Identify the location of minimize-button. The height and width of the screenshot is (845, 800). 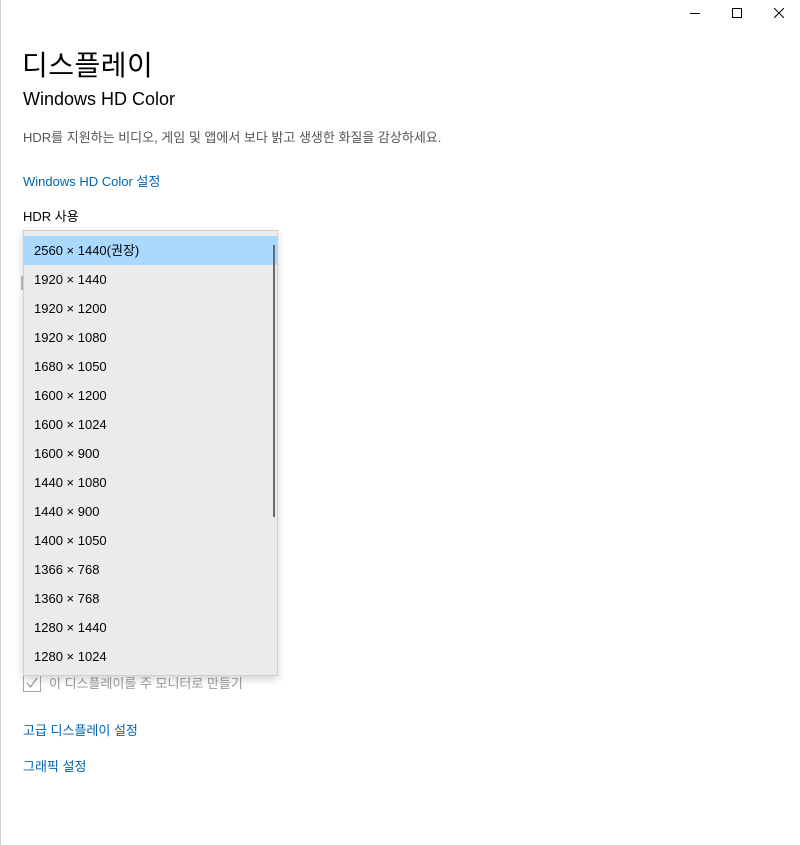
(695, 13).